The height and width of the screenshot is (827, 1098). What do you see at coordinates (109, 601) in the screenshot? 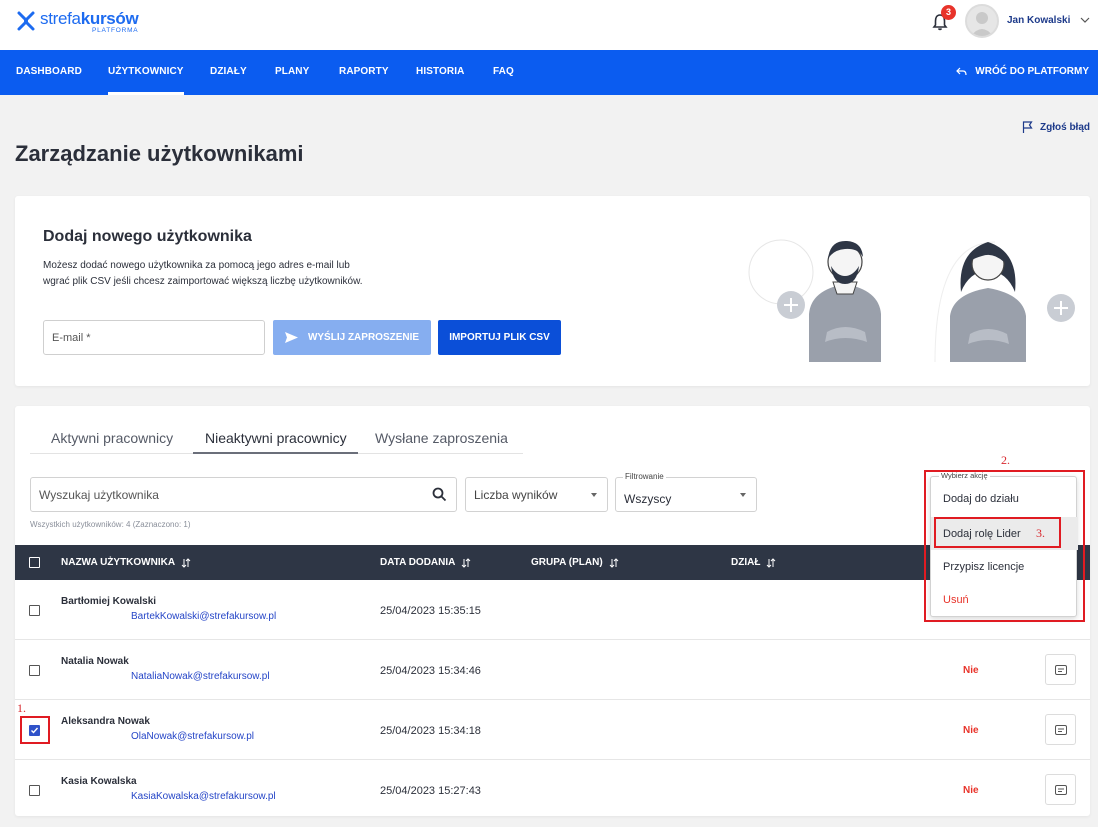
I see `user-name-cell: Bartłomiej Kowalski` at bounding box center [109, 601].